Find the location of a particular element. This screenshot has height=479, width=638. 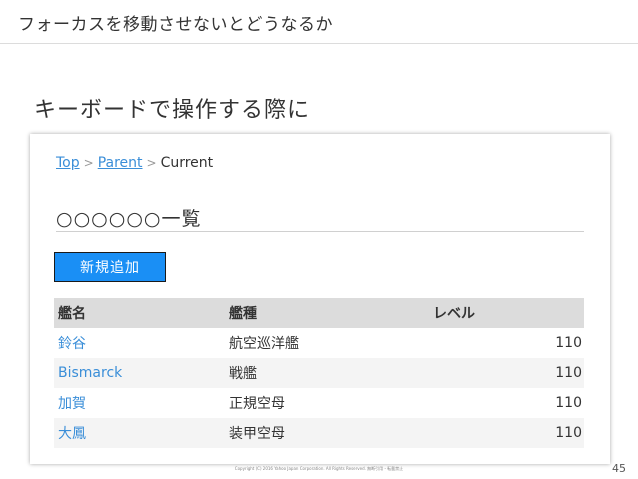

ship-type: 装甲空母 is located at coordinates (327, 433).